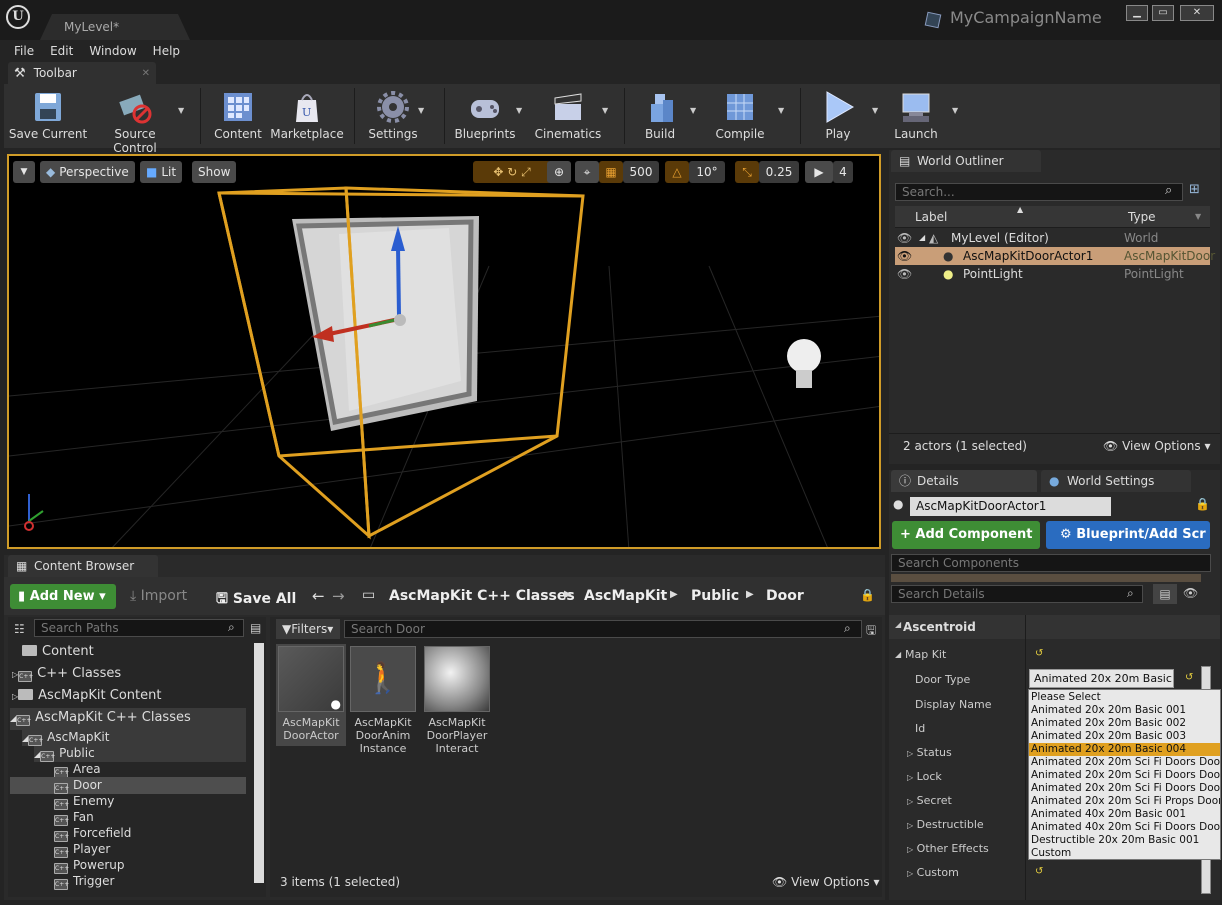  I want to click on cinematics-button: Cinematics, so click(568, 116).